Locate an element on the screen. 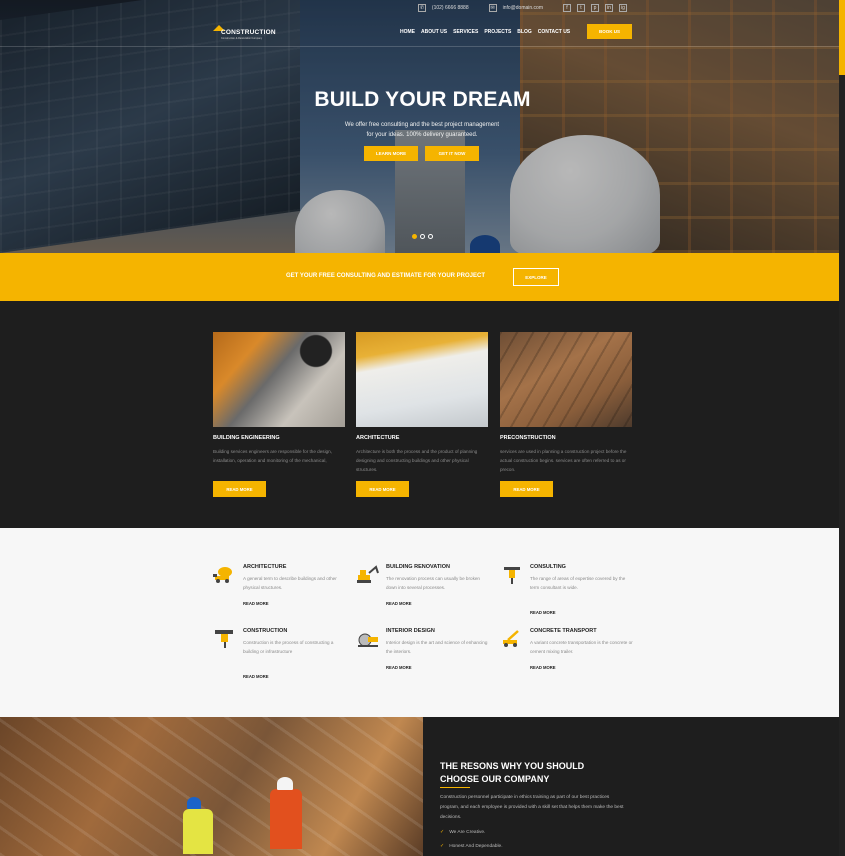 The image size is (845, 856). nav-services: SERVICES is located at coordinates (465, 32).